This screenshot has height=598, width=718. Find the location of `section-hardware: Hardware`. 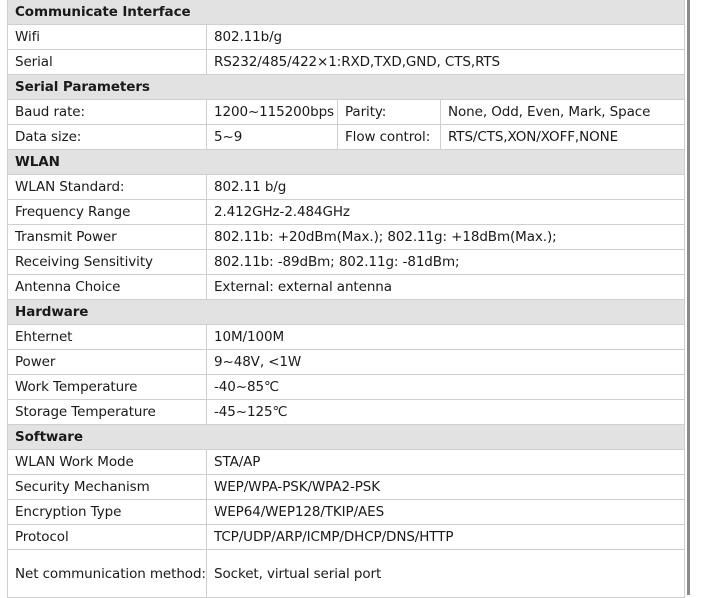

section-hardware: Hardware is located at coordinates (346, 312).